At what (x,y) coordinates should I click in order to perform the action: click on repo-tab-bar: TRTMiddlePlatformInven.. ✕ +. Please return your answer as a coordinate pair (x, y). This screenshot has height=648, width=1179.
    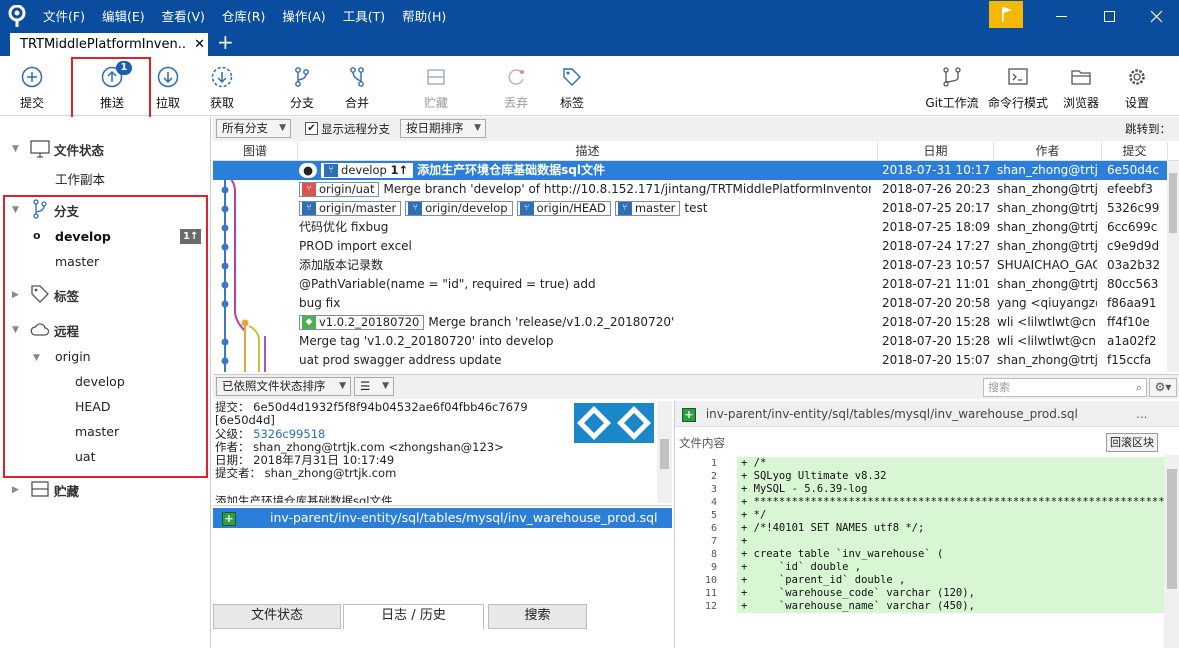
    Looking at the image, I should click on (589, 43).